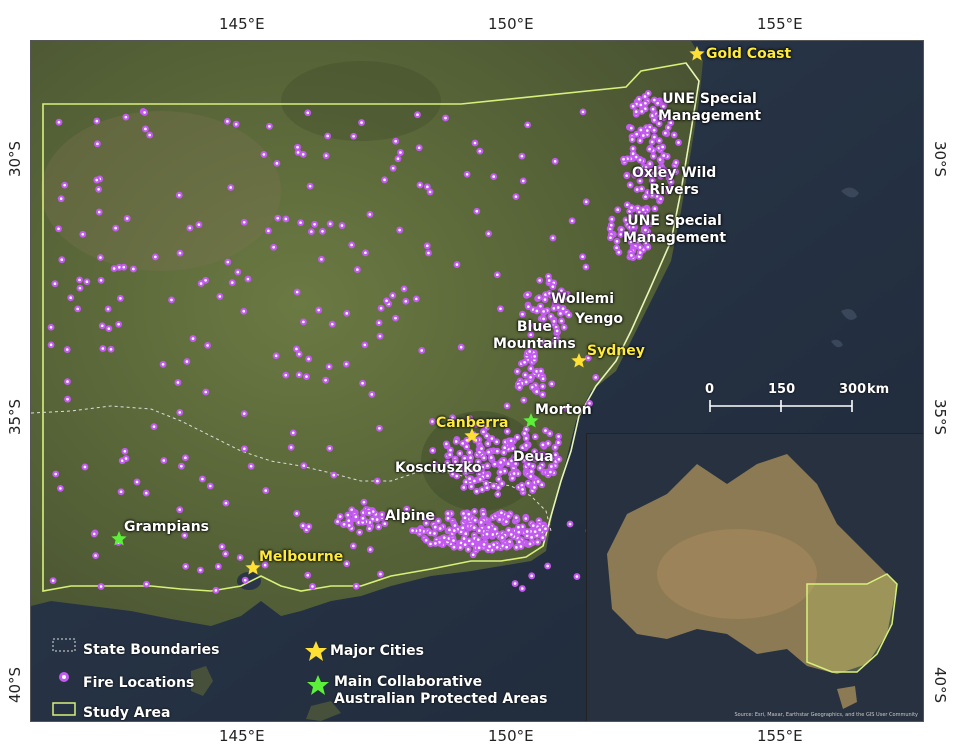 This screenshot has height=752, width=955. What do you see at coordinates (675, 229) in the screenshot?
I see `label-une-special-management-south: UNE Special Management` at bounding box center [675, 229].